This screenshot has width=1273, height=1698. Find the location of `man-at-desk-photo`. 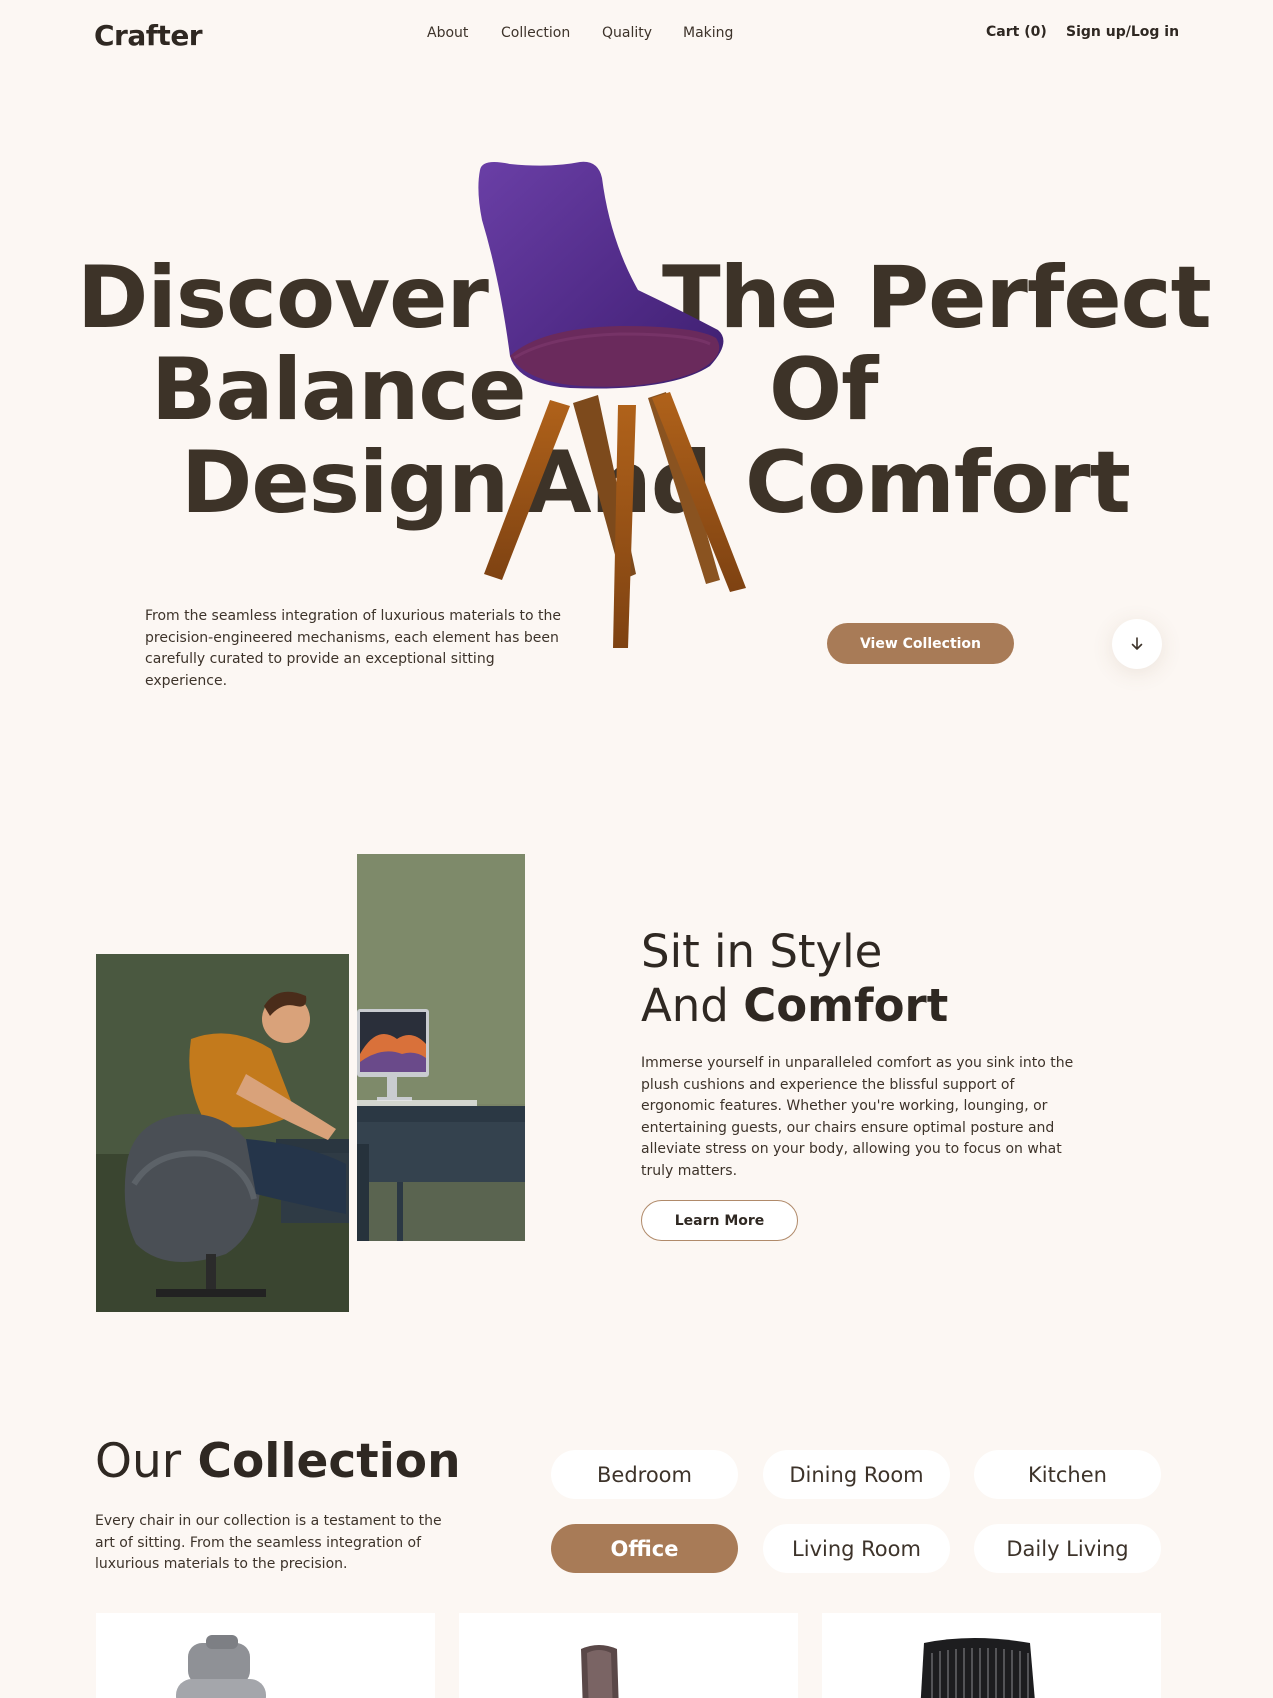

man-at-desk-photo is located at coordinates (222, 1133).